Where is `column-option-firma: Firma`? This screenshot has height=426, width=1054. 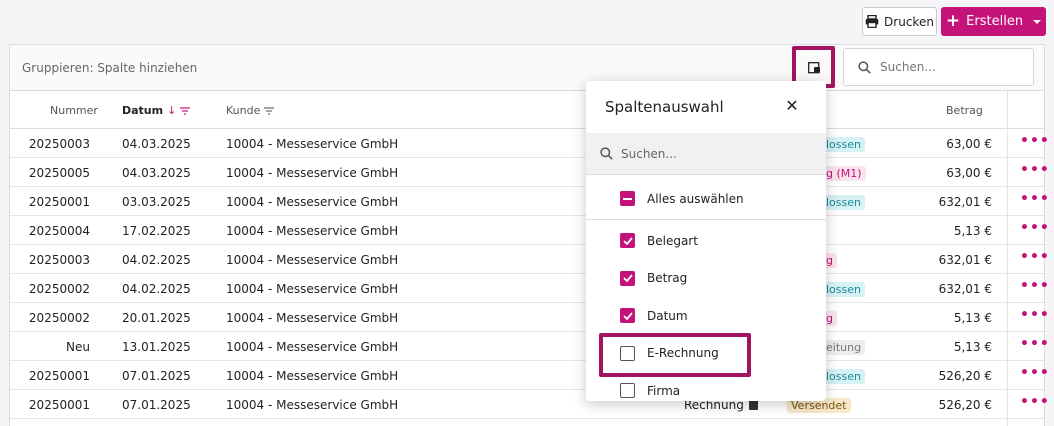 column-option-firma: Firma is located at coordinates (650, 390).